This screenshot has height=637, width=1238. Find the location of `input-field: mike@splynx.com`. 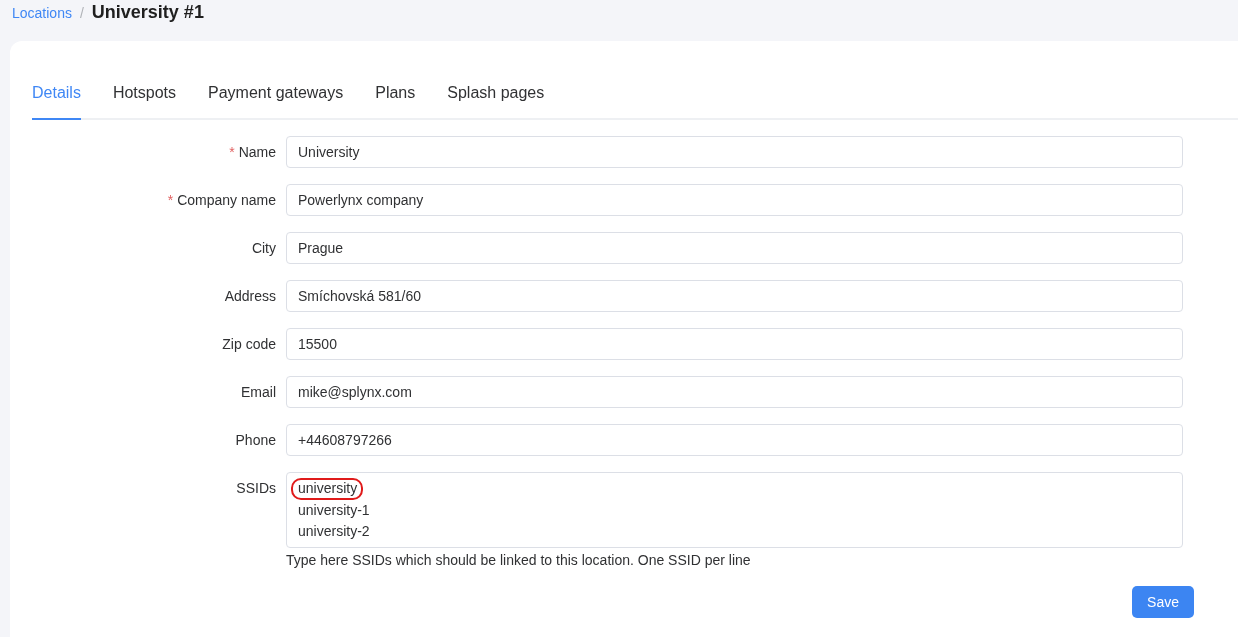

input-field: mike@splynx.com is located at coordinates (734, 392).